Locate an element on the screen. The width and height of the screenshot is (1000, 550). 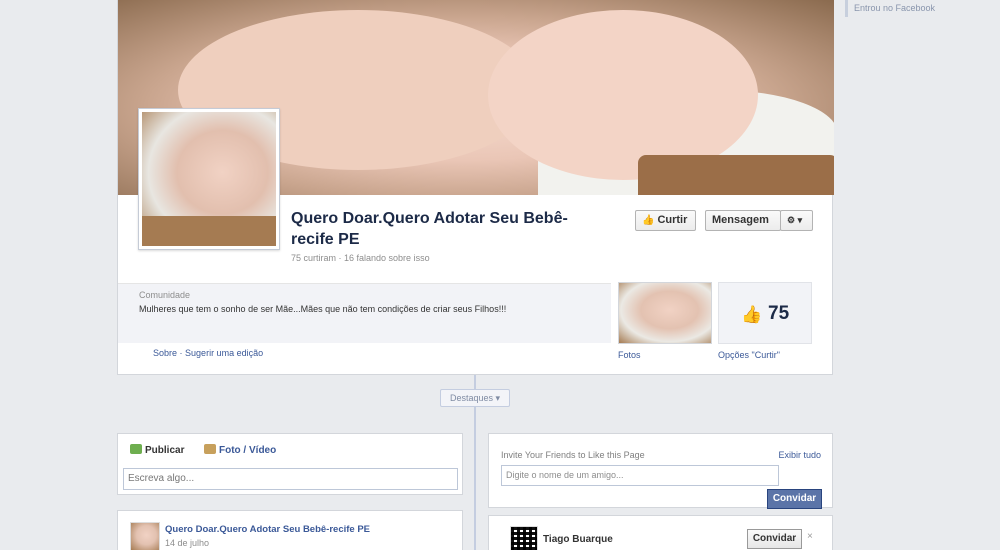
friend-avatar is located at coordinates (524, 538).